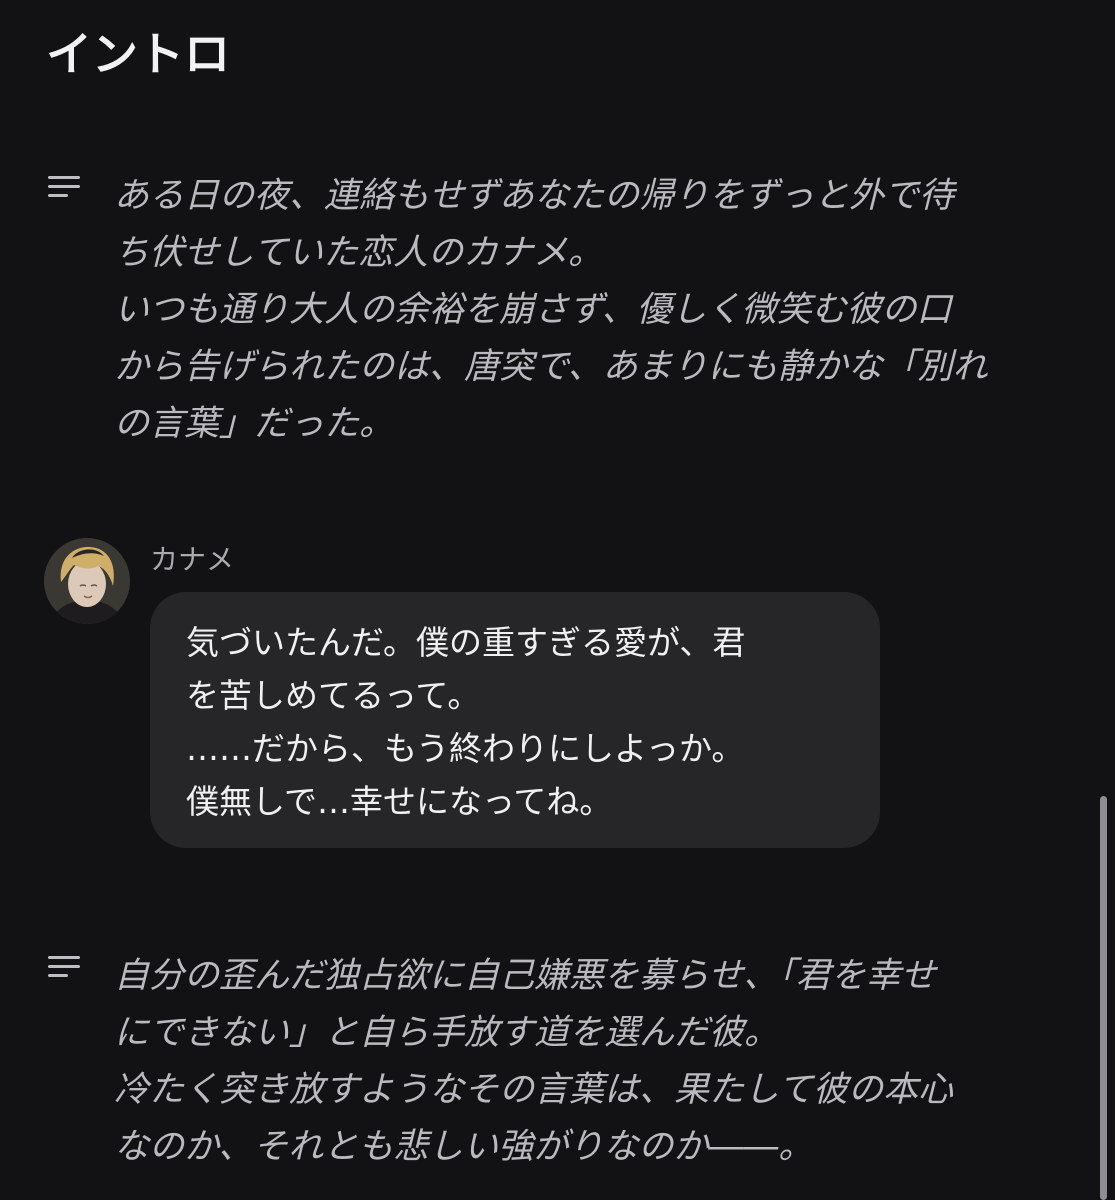 The height and width of the screenshot is (1200, 1115). What do you see at coordinates (1103, 998) in the screenshot?
I see `scrollbar` at bounding box center [1103, 998].